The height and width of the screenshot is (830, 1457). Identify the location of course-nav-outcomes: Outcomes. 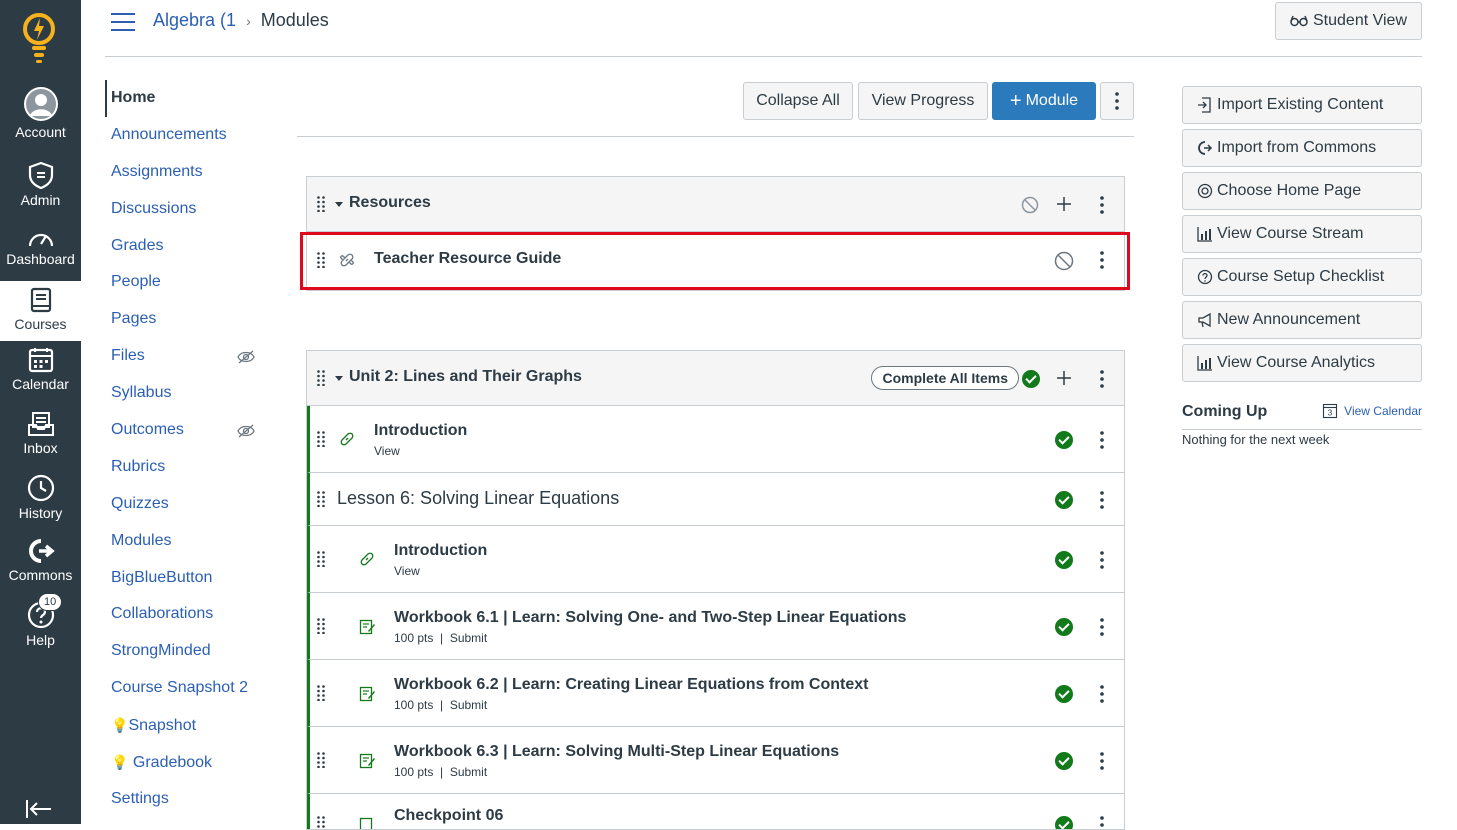
(185, 430).